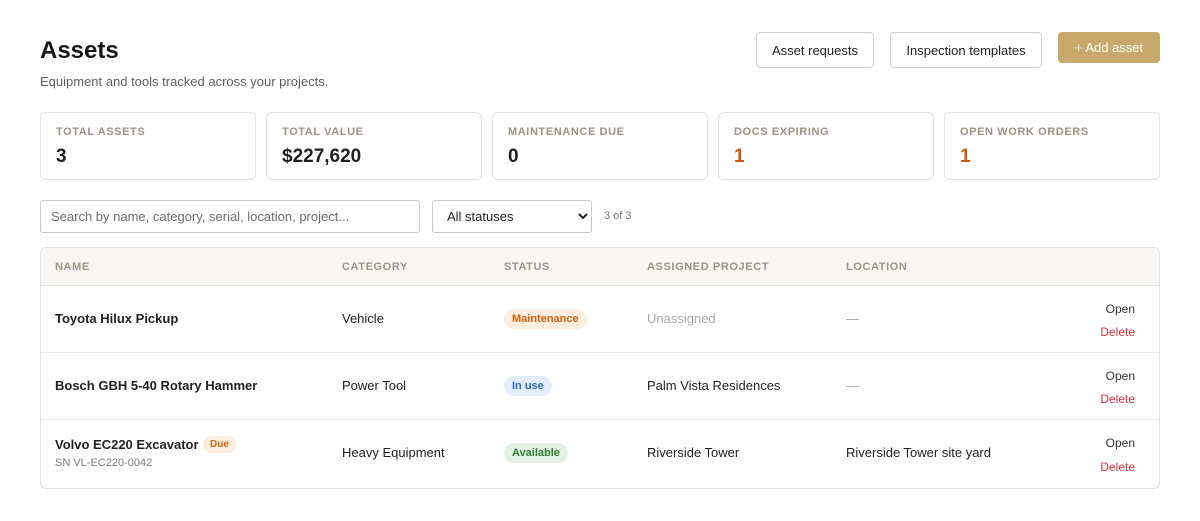  Describe the element at coordinates (826, 146) in the screenshot. I see `stat-card-docs-expiring: DOCS EXPIRING 1` at that location.